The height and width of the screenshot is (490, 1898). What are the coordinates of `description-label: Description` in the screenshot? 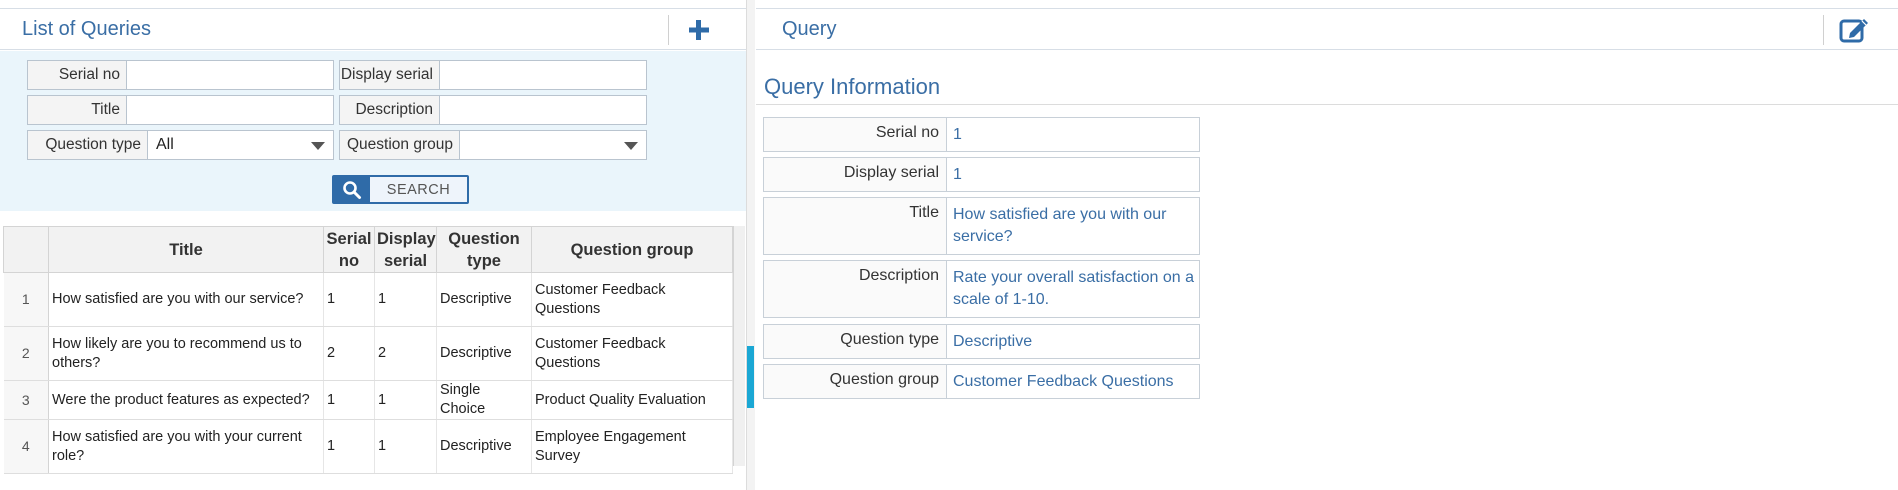 It's located at (390, 110).